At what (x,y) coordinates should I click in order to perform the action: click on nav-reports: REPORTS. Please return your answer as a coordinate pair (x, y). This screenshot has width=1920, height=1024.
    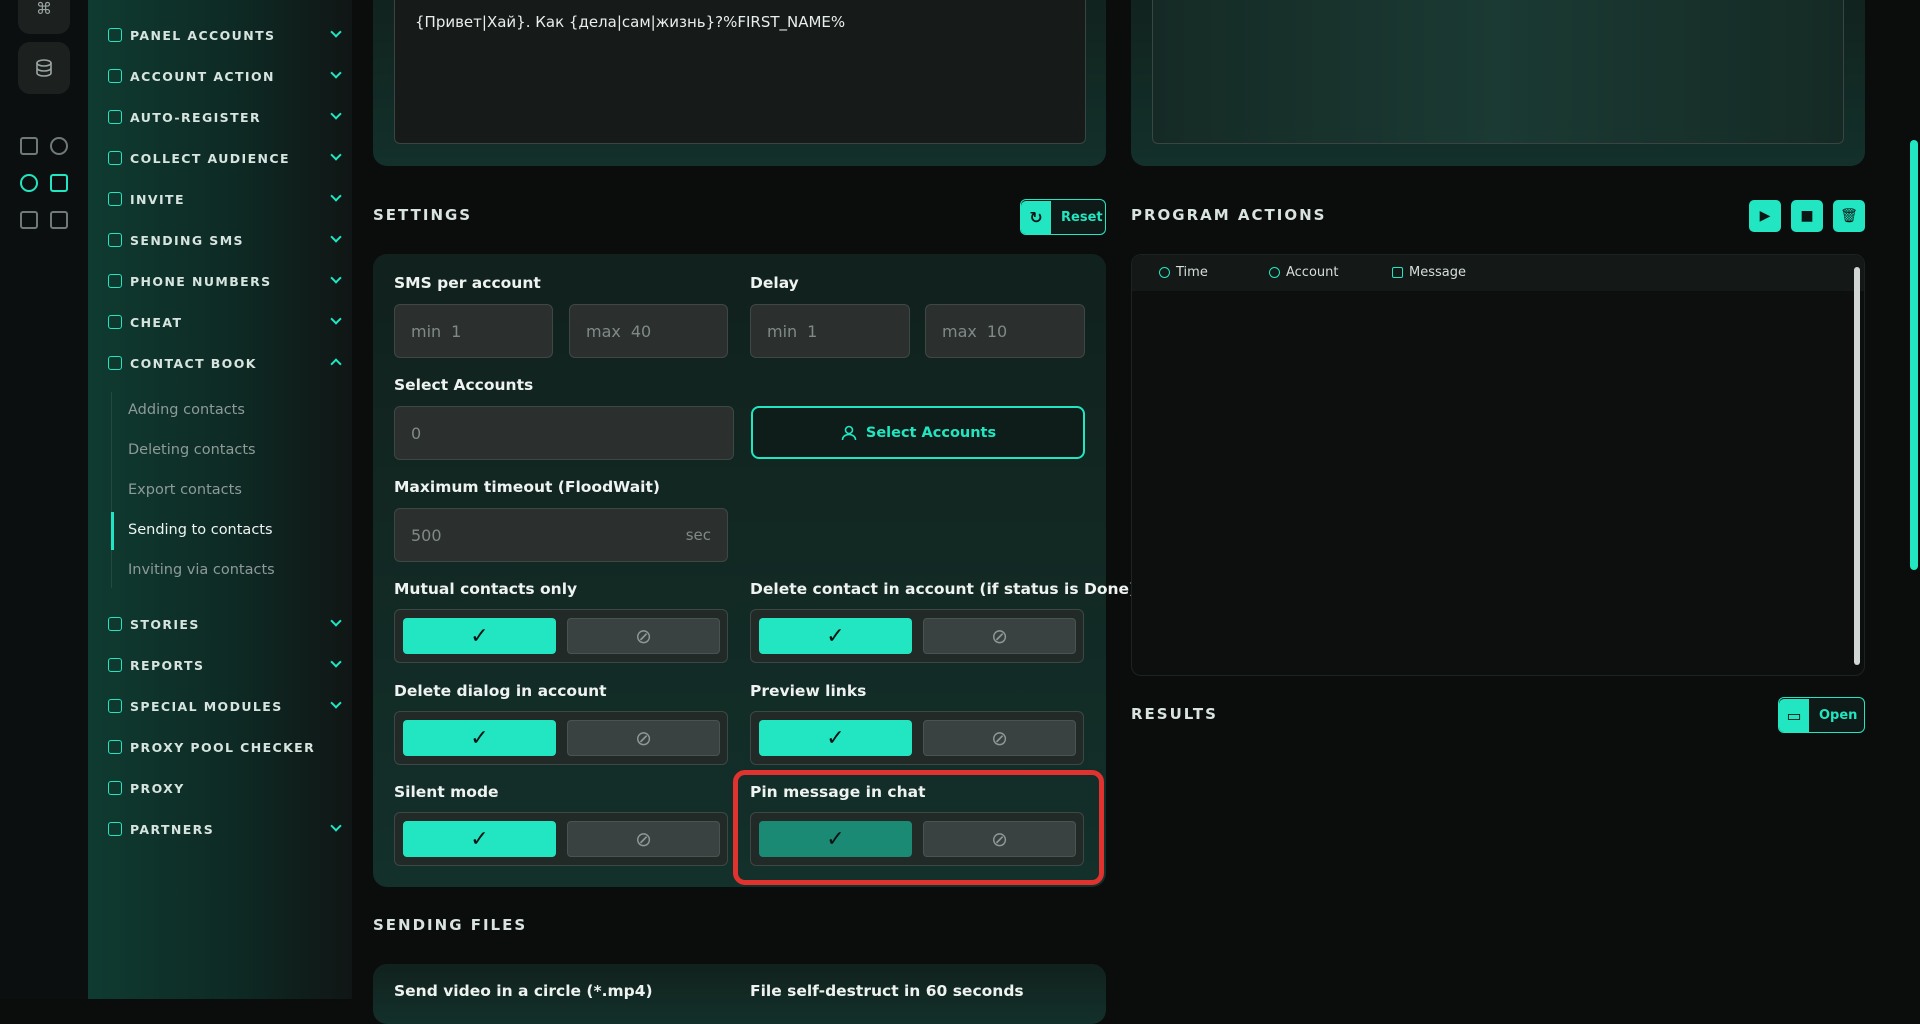
    Looking at the image, I should click on (225, 665).